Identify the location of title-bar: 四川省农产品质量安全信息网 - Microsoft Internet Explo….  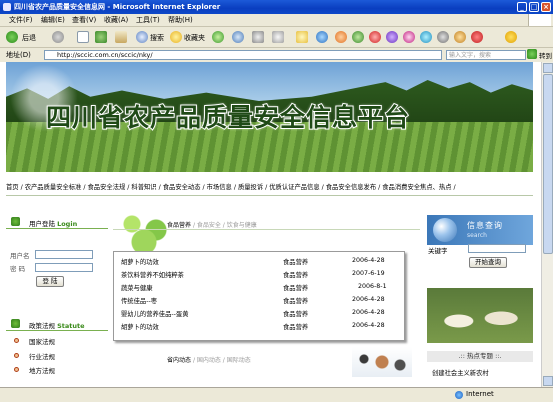
(276, 7).